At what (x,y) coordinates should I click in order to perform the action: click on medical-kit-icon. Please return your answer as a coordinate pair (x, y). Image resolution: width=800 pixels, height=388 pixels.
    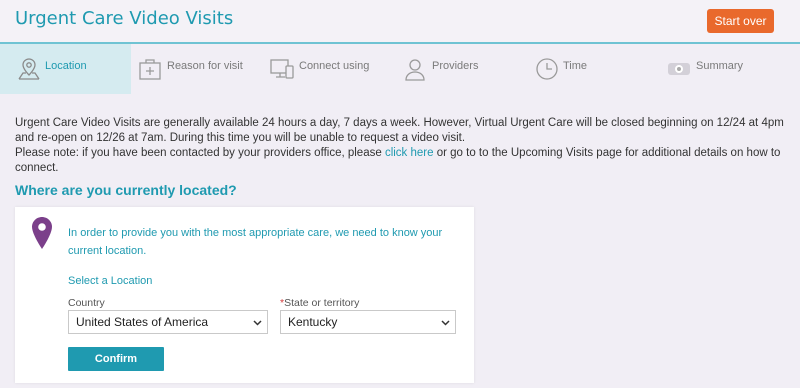
    Looking at the image, I should click on (150, 69).